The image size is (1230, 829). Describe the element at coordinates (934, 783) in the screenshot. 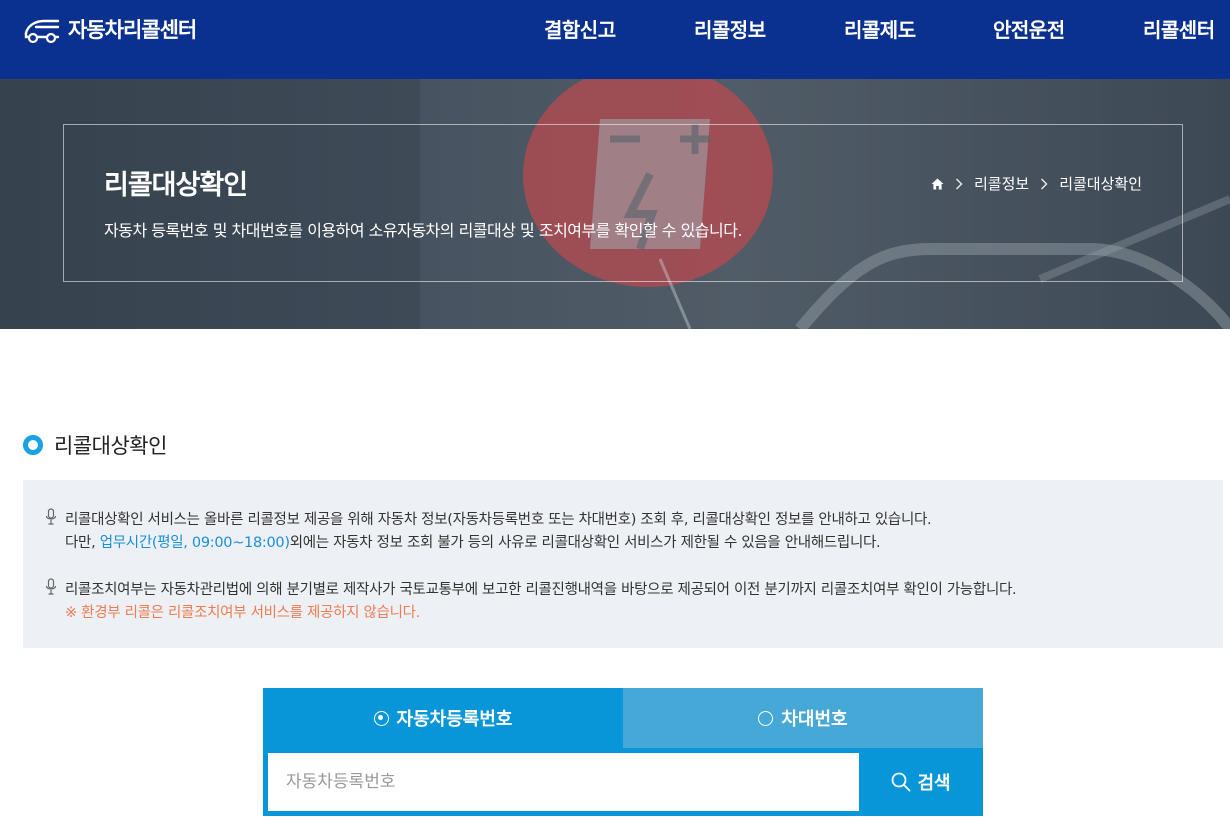

I see `search-button-label: 검색` at that location.